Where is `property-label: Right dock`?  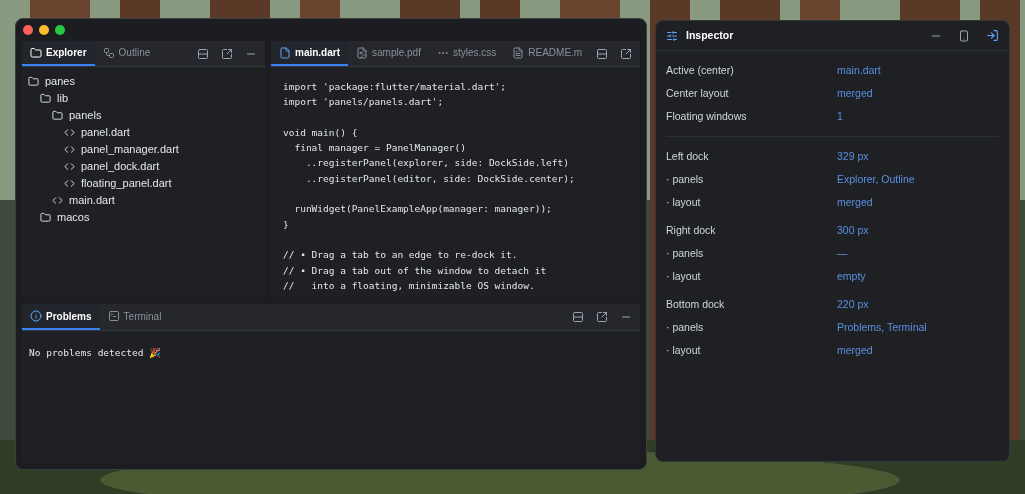
property-label: Right dock is located at coordinates (691, 230).